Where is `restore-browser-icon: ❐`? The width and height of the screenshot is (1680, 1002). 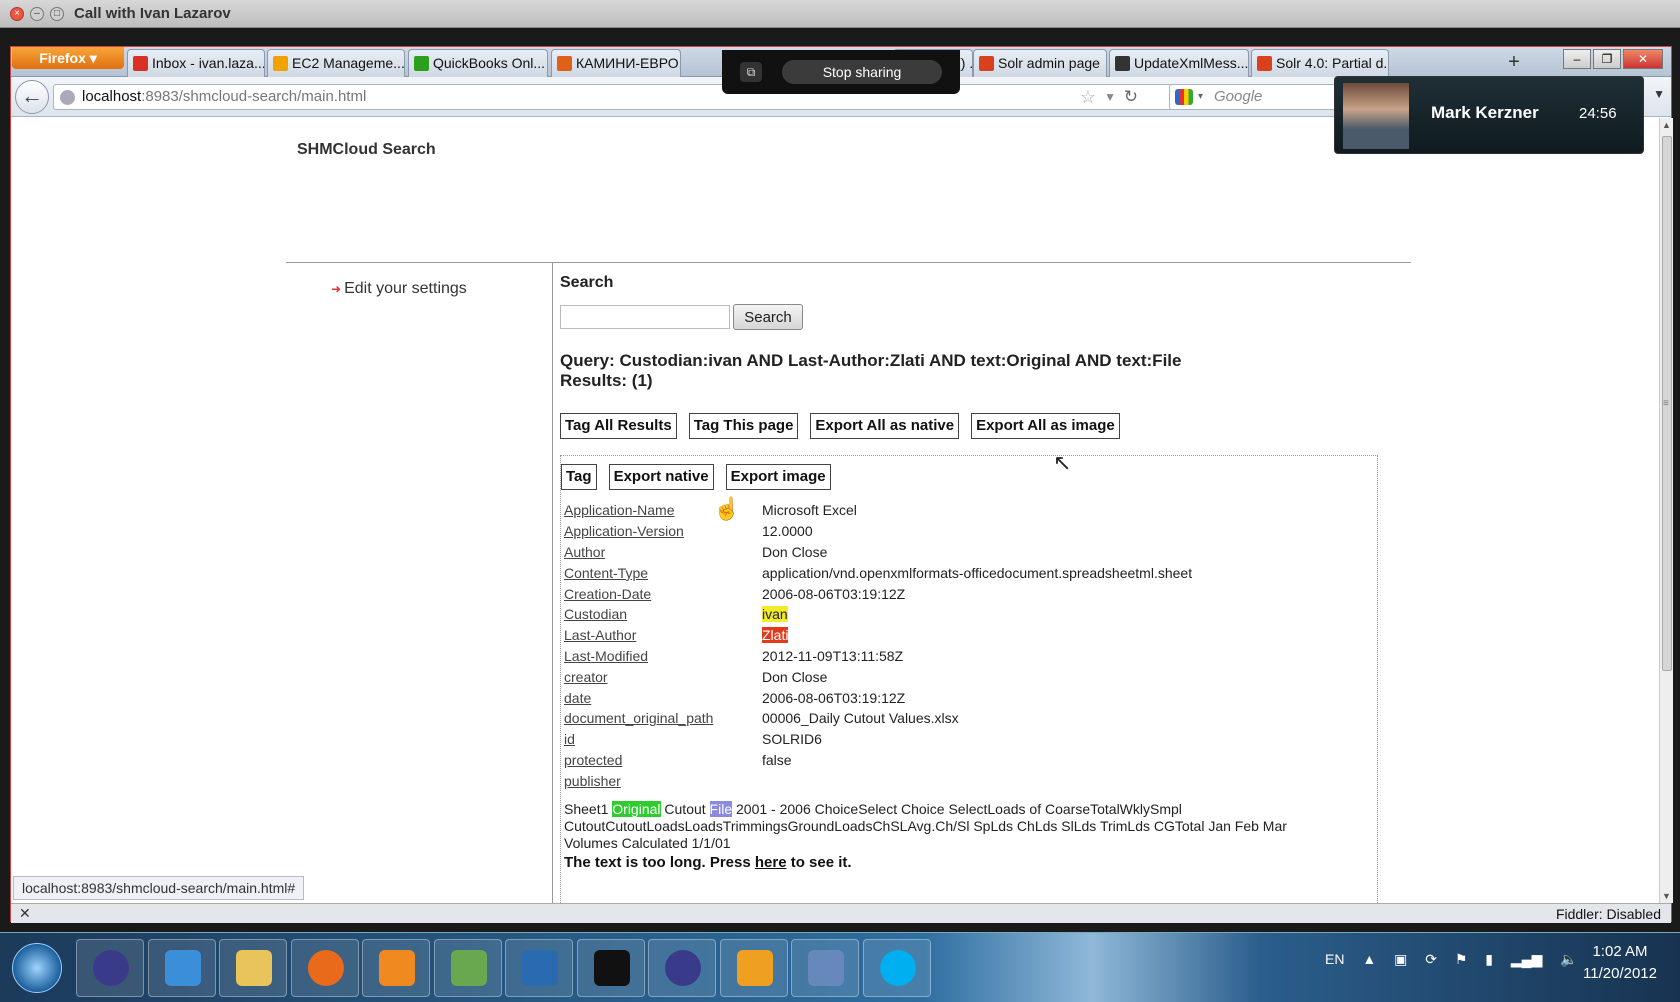
restore-browser-icon: ❐ is located at coordinates (1607, 59).